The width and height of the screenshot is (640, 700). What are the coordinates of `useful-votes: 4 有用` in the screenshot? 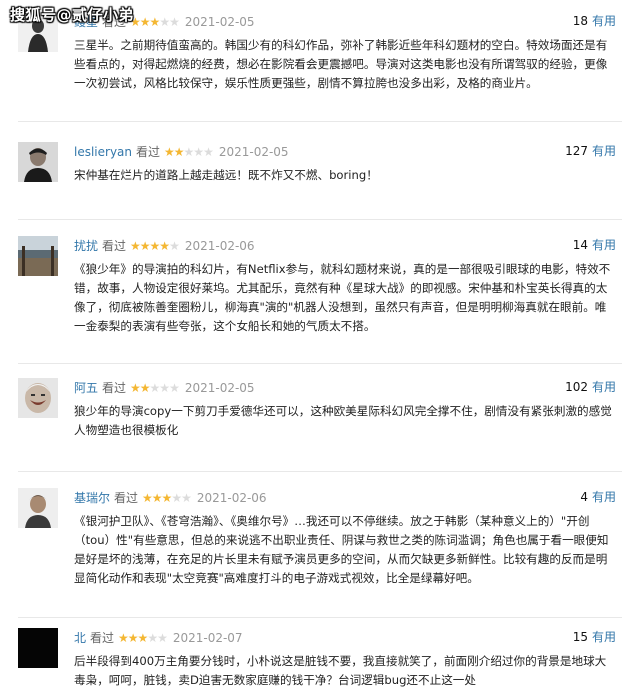 It's located at (598, 496).